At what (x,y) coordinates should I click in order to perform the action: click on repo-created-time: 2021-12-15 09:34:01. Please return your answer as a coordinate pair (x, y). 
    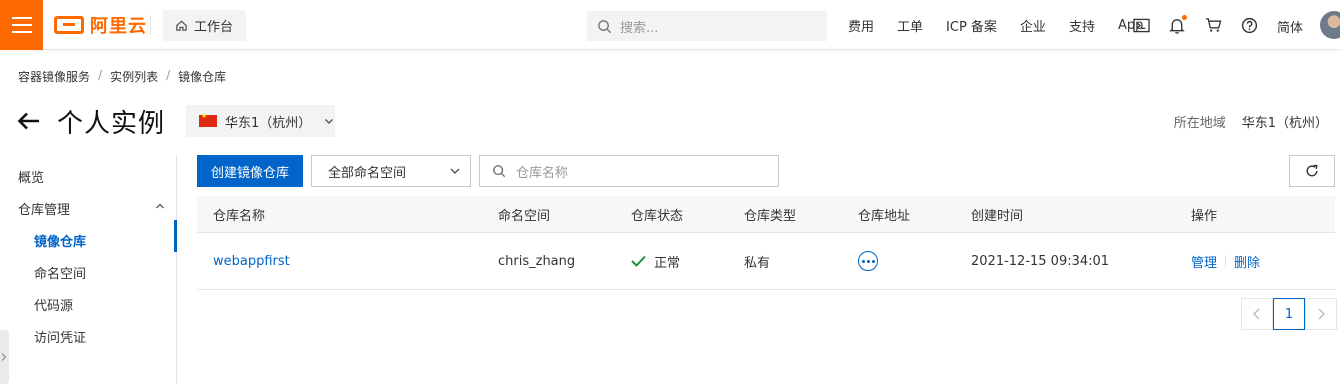
    Looking at the image, I should click on (1040, 261).